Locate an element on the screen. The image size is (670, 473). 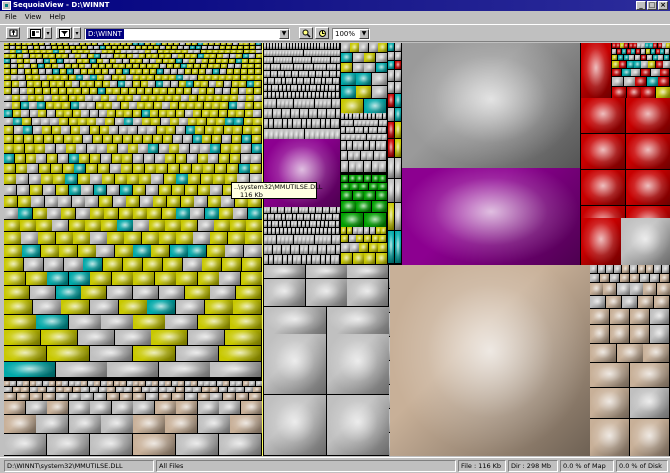
filter-dropdown: ▾ is located at coordinates (77, 33).